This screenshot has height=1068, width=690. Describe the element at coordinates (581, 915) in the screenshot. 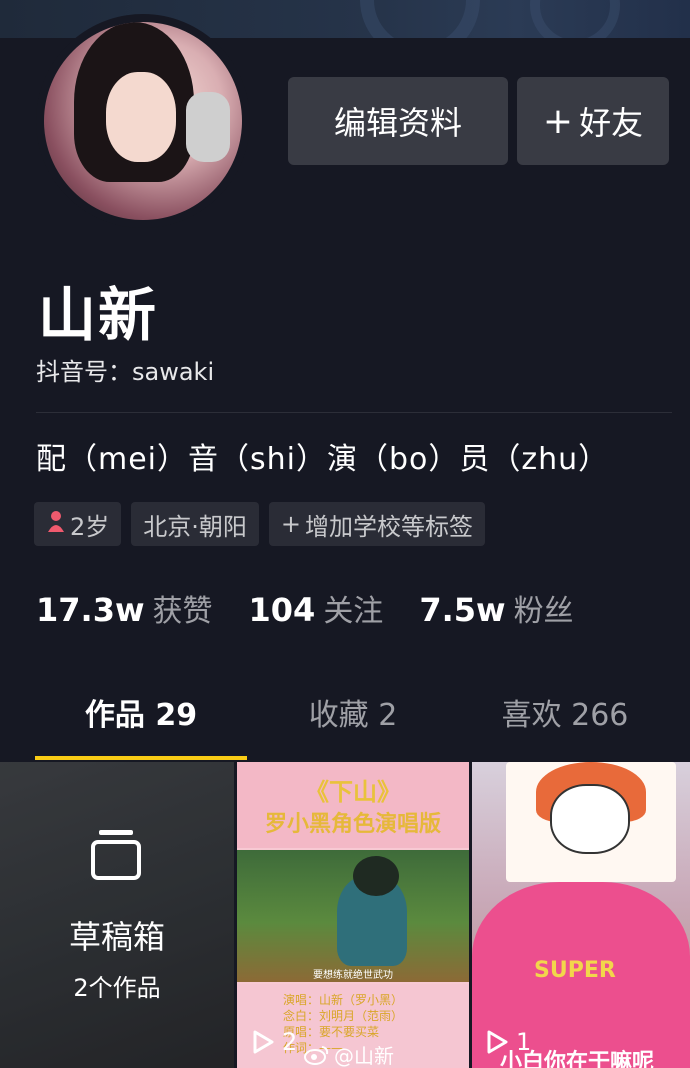

I see `video-tile: SUPER 小白你在干嘛呢` at that location.